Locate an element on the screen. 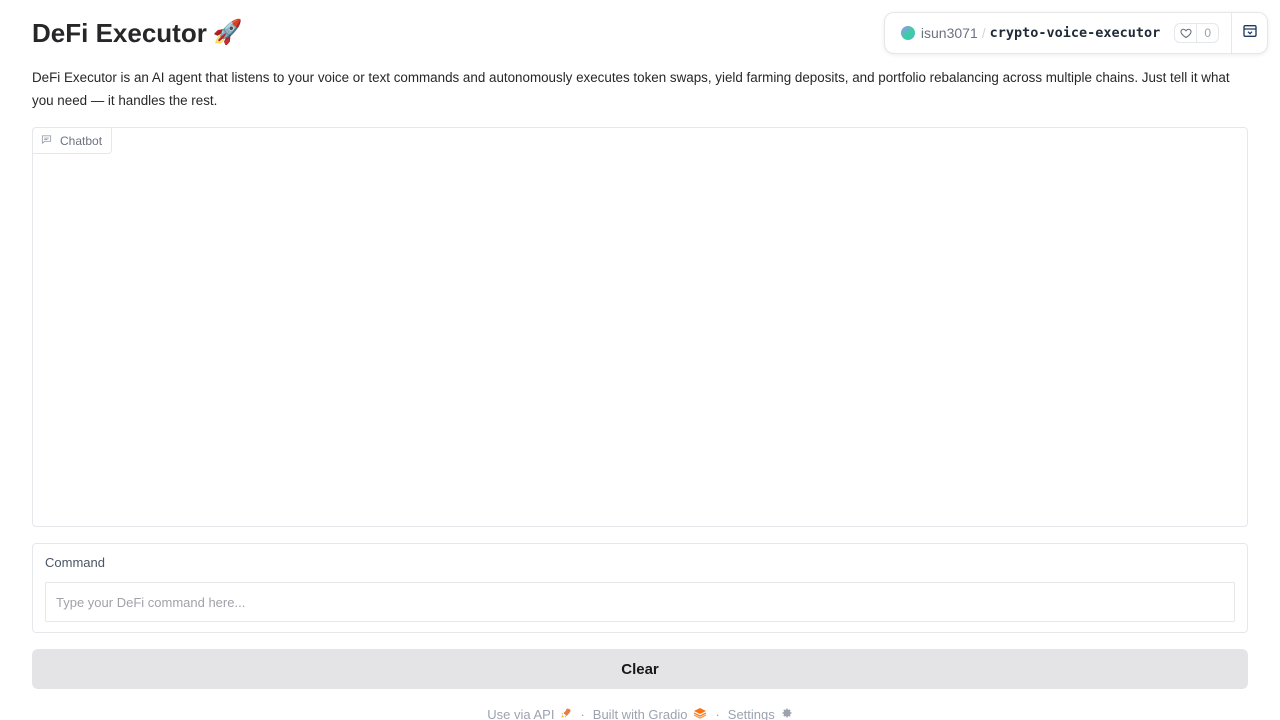 This screenshot has width=1280, height=720. chat-bubble-icon is located at coordinates (46, 141).